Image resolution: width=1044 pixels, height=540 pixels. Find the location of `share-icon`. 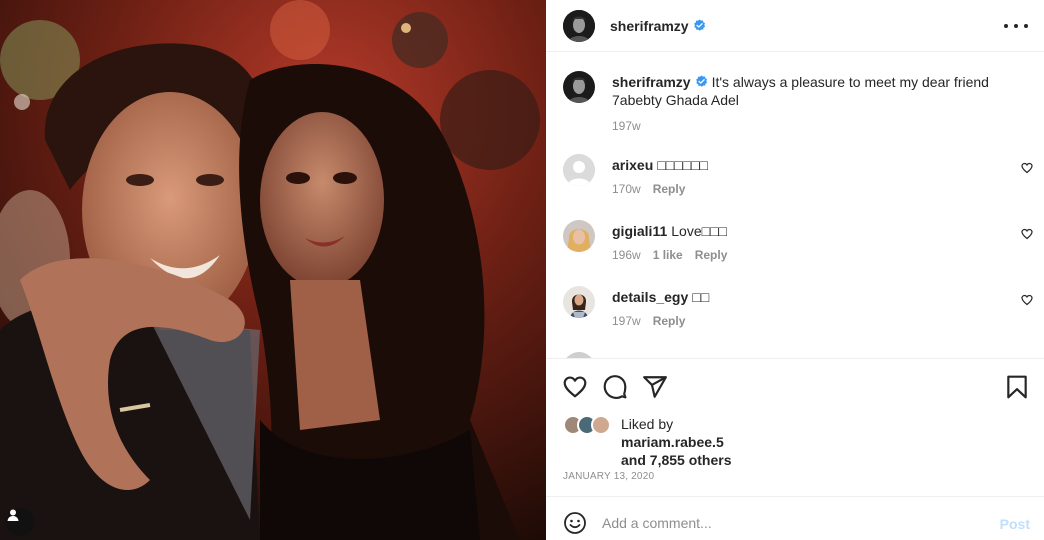

share-icon is located at coordinates (655, 387).